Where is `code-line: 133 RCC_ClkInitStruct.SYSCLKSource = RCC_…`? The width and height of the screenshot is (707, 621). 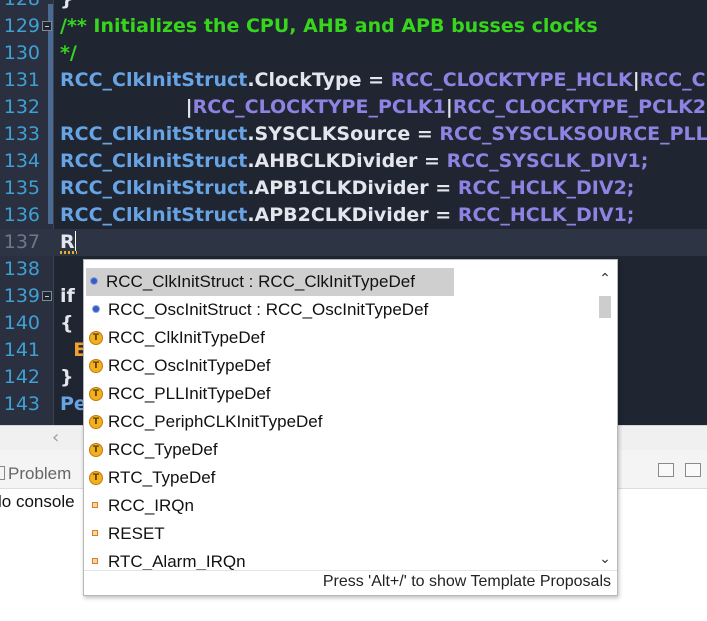 code-line: 133 RCC_ClkInitStruct.SYSCLKSource = RCC_… is located at coordinates (353, 134).